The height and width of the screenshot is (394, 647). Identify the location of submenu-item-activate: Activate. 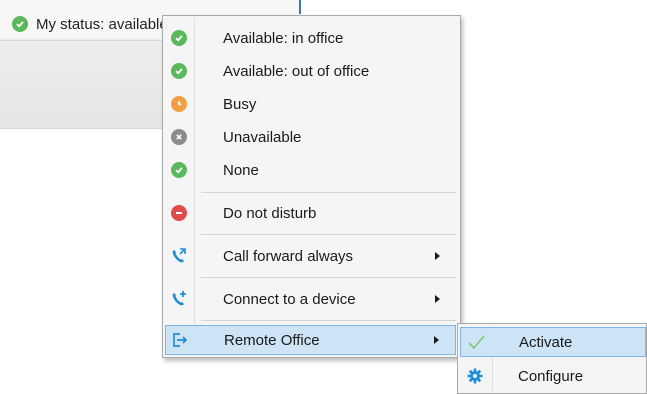
(553, 342).